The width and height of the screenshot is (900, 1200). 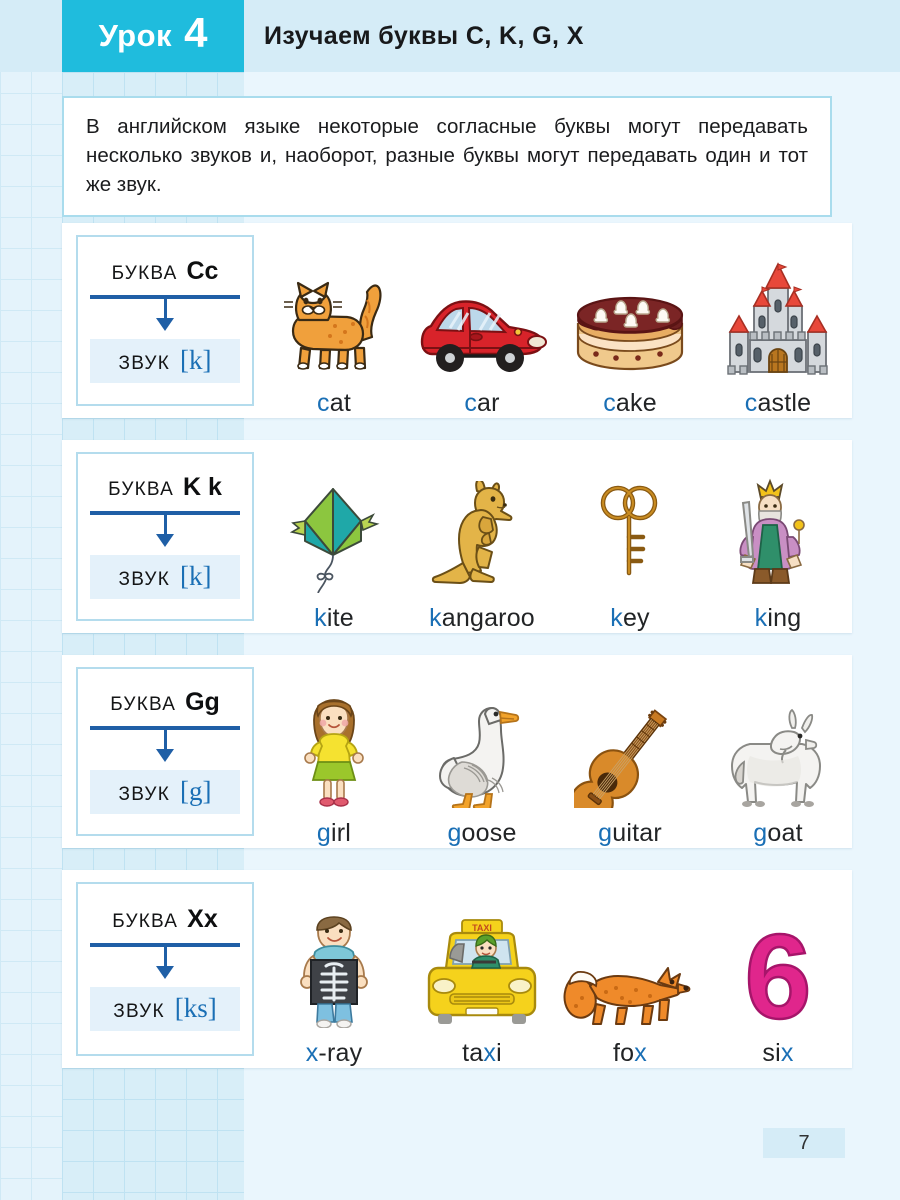 I want to click on sound-box-x: ЗВУК [ks], so click(x=165, y=1009).